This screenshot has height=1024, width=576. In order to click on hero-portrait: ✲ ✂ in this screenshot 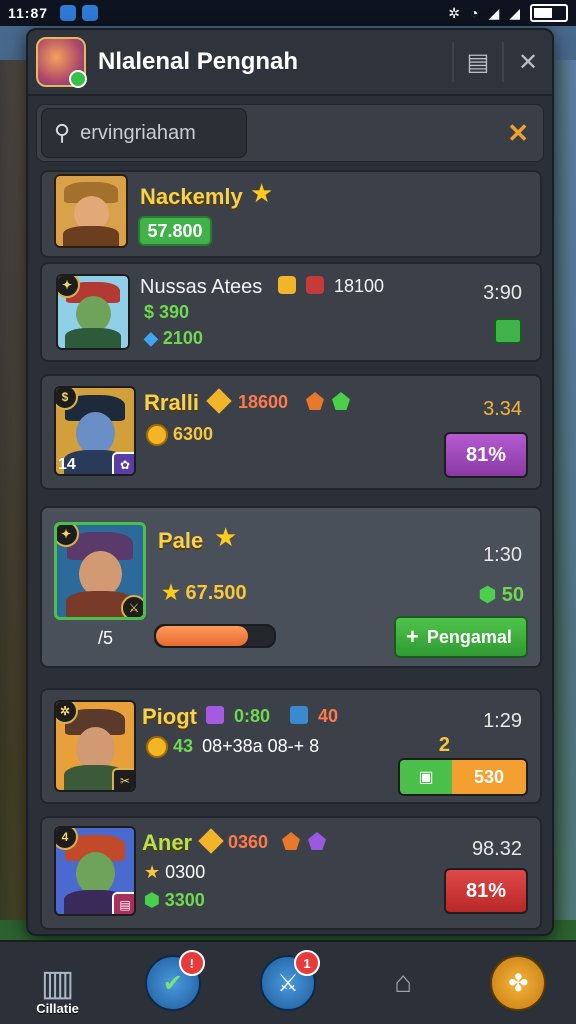, I will do `click(95, 746)`.